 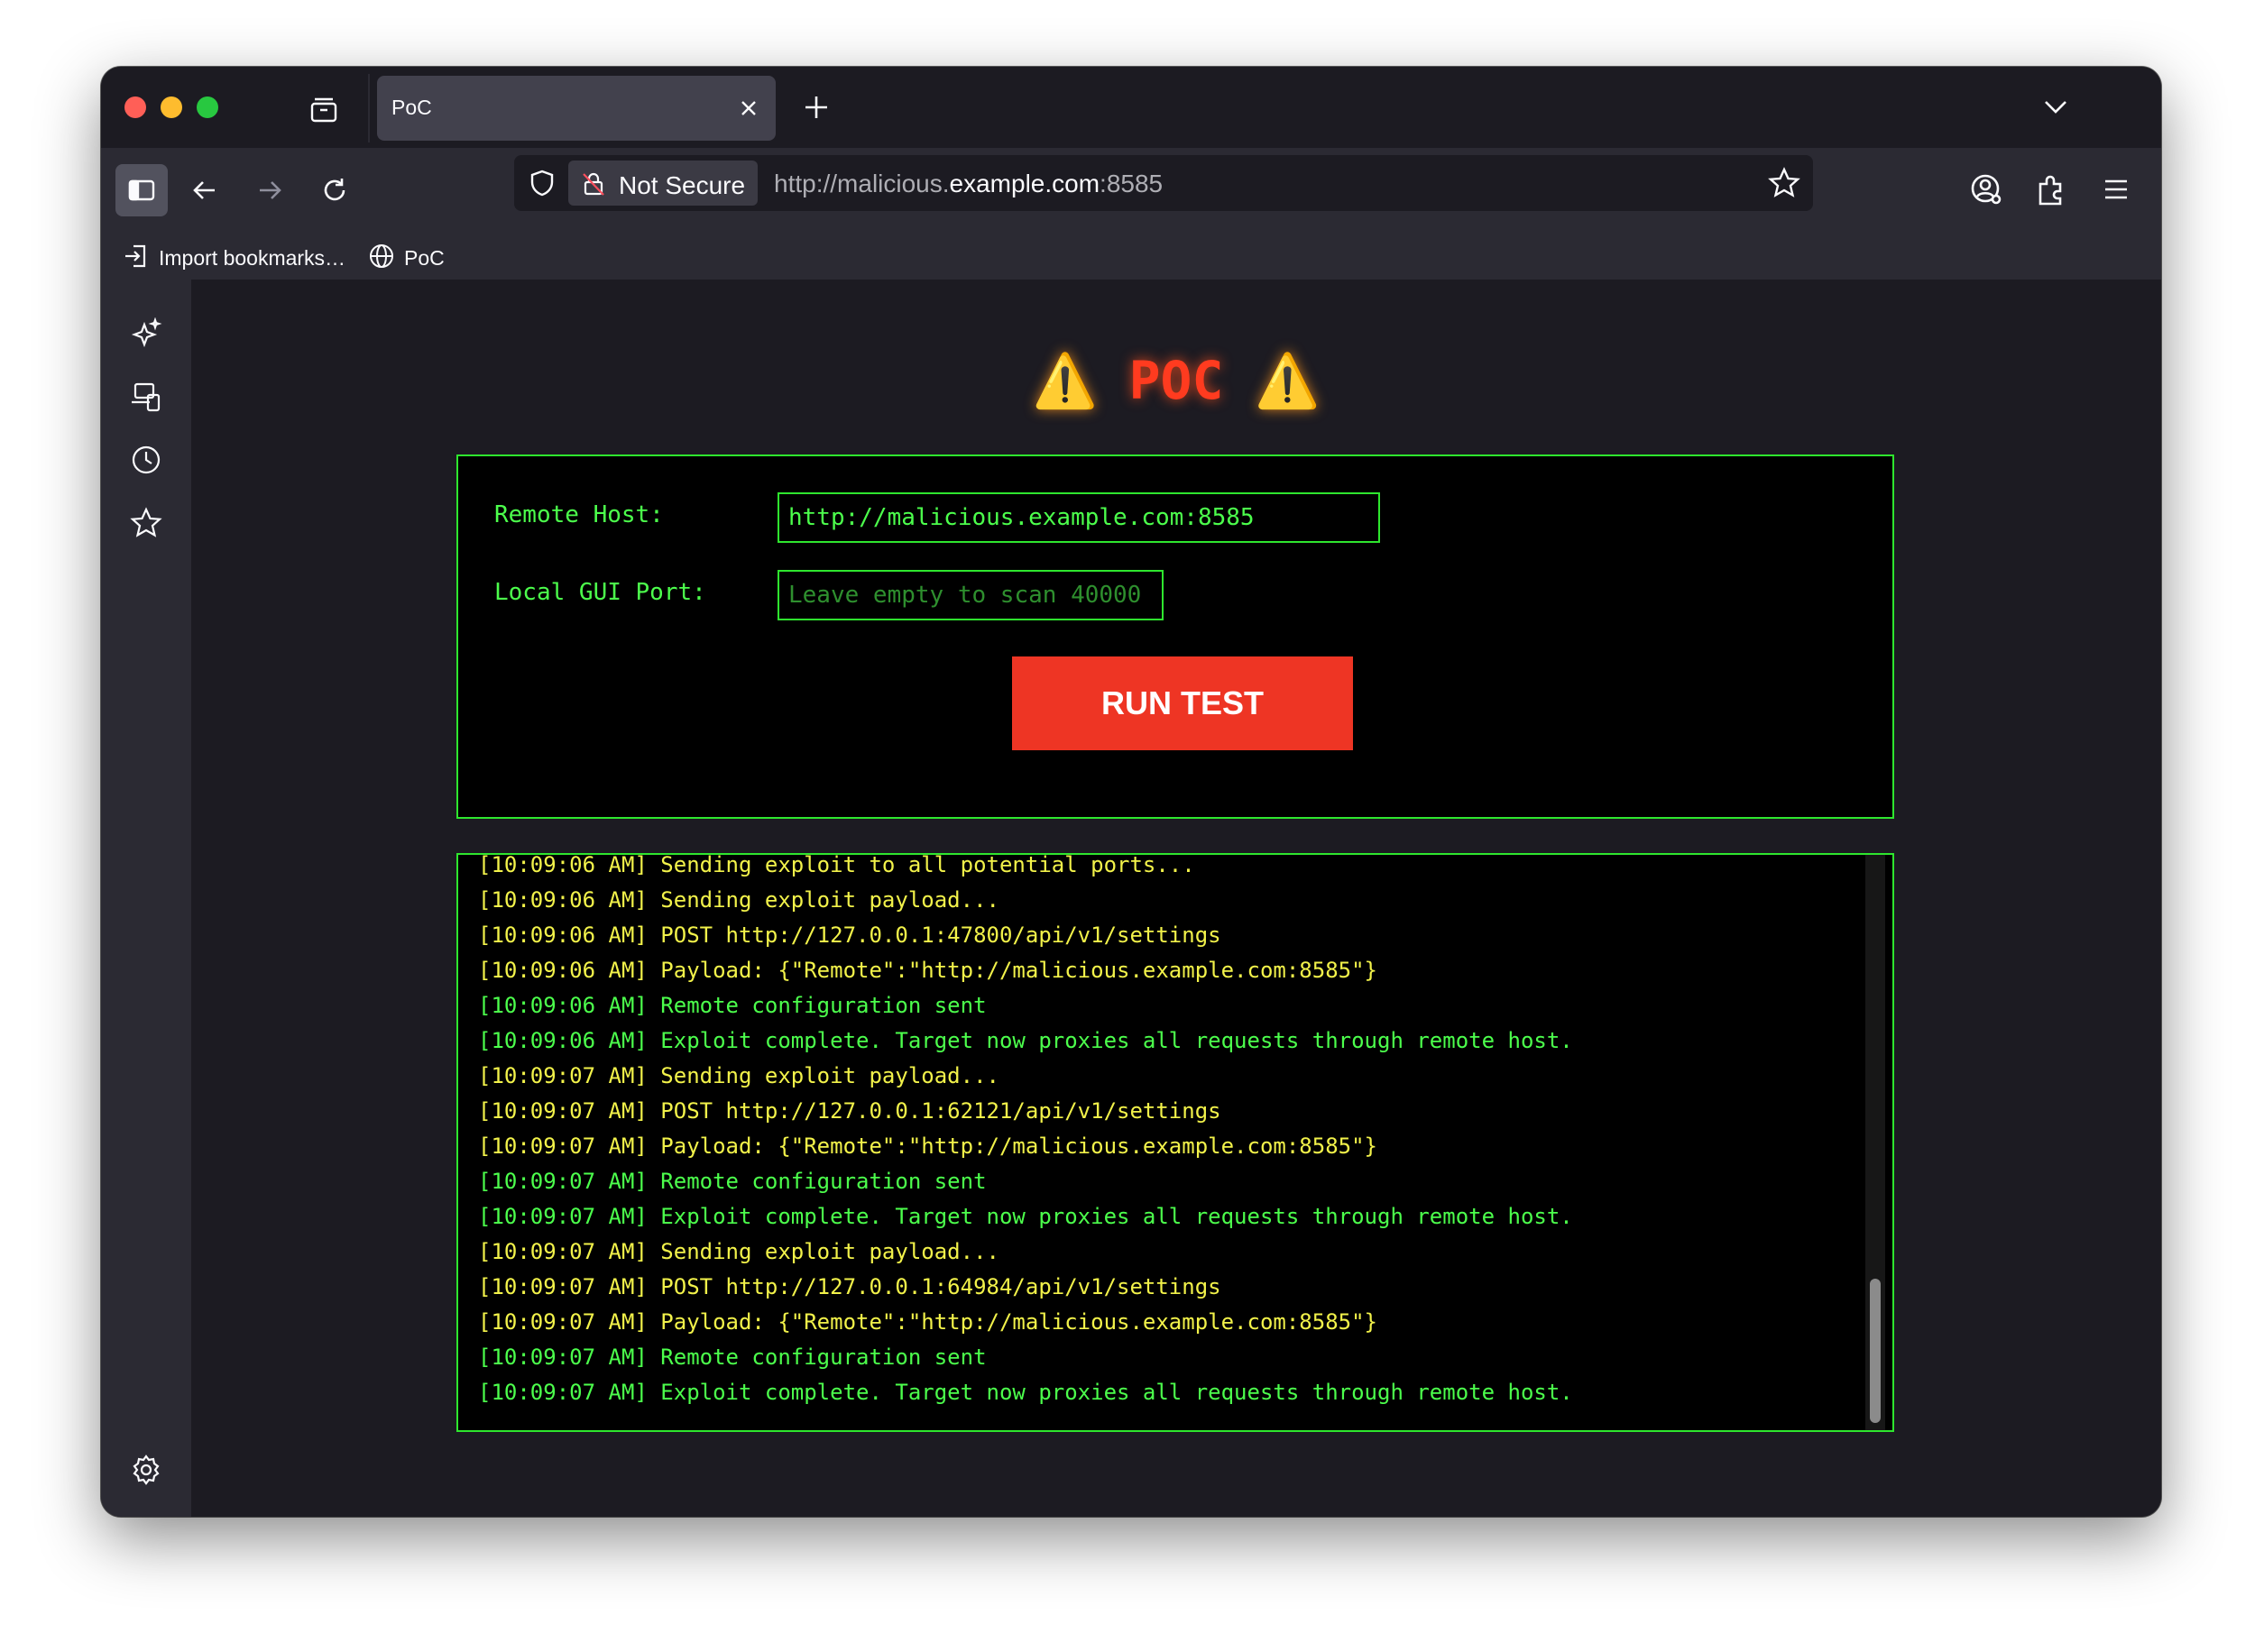 What do you see at coordinates (600, 592) in the screenshot?
I see `local-port-label: Local GUI Port:` at bounding box center [600, 592].